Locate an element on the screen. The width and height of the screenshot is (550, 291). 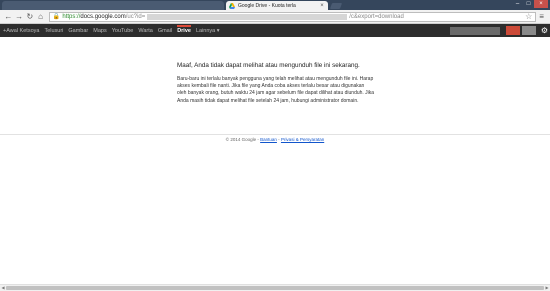
avatar is located at coordinates (528, 30).